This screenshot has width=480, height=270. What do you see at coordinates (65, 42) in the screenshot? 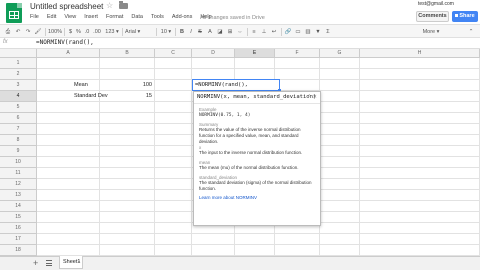
I see `formula-input: =NORMINV(rand(),` at bounding box center [65, 42].